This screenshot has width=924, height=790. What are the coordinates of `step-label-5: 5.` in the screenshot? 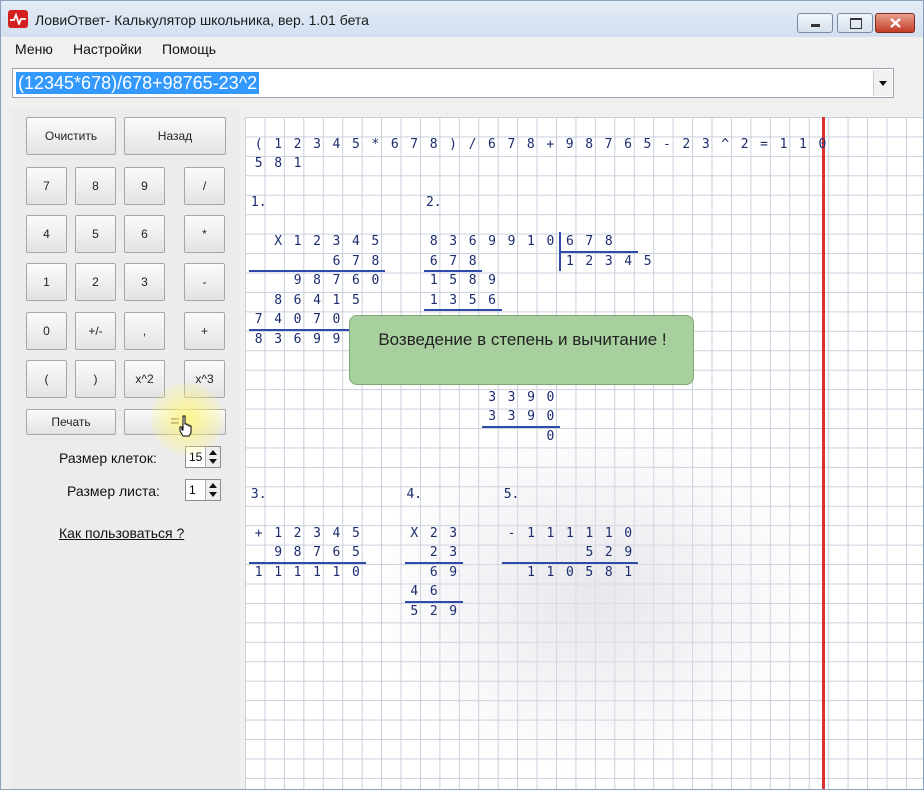 It's located at (511, 494).